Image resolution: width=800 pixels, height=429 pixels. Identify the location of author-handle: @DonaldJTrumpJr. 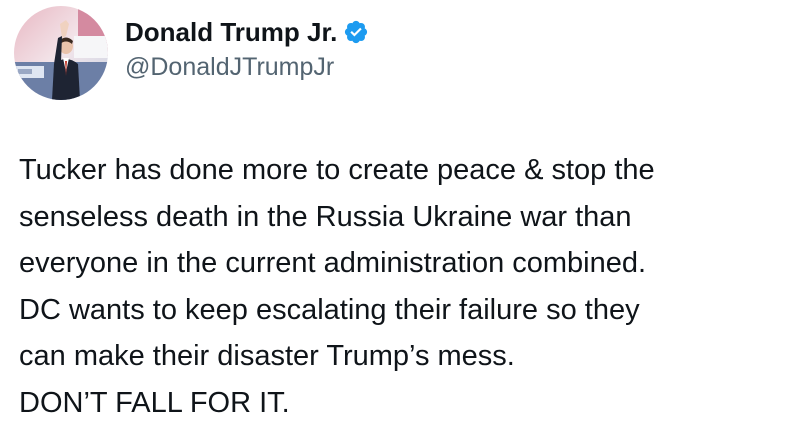
(247, 67).